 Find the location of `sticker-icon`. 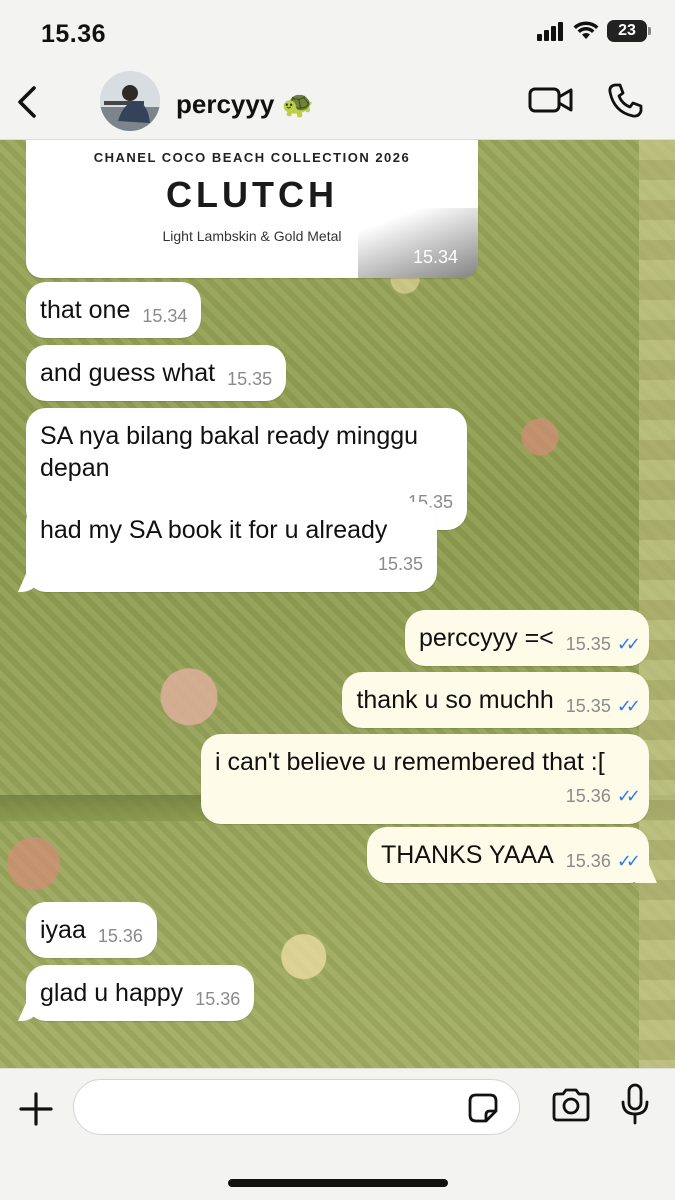

sticker-icon is located at coordinates (483, 1108).